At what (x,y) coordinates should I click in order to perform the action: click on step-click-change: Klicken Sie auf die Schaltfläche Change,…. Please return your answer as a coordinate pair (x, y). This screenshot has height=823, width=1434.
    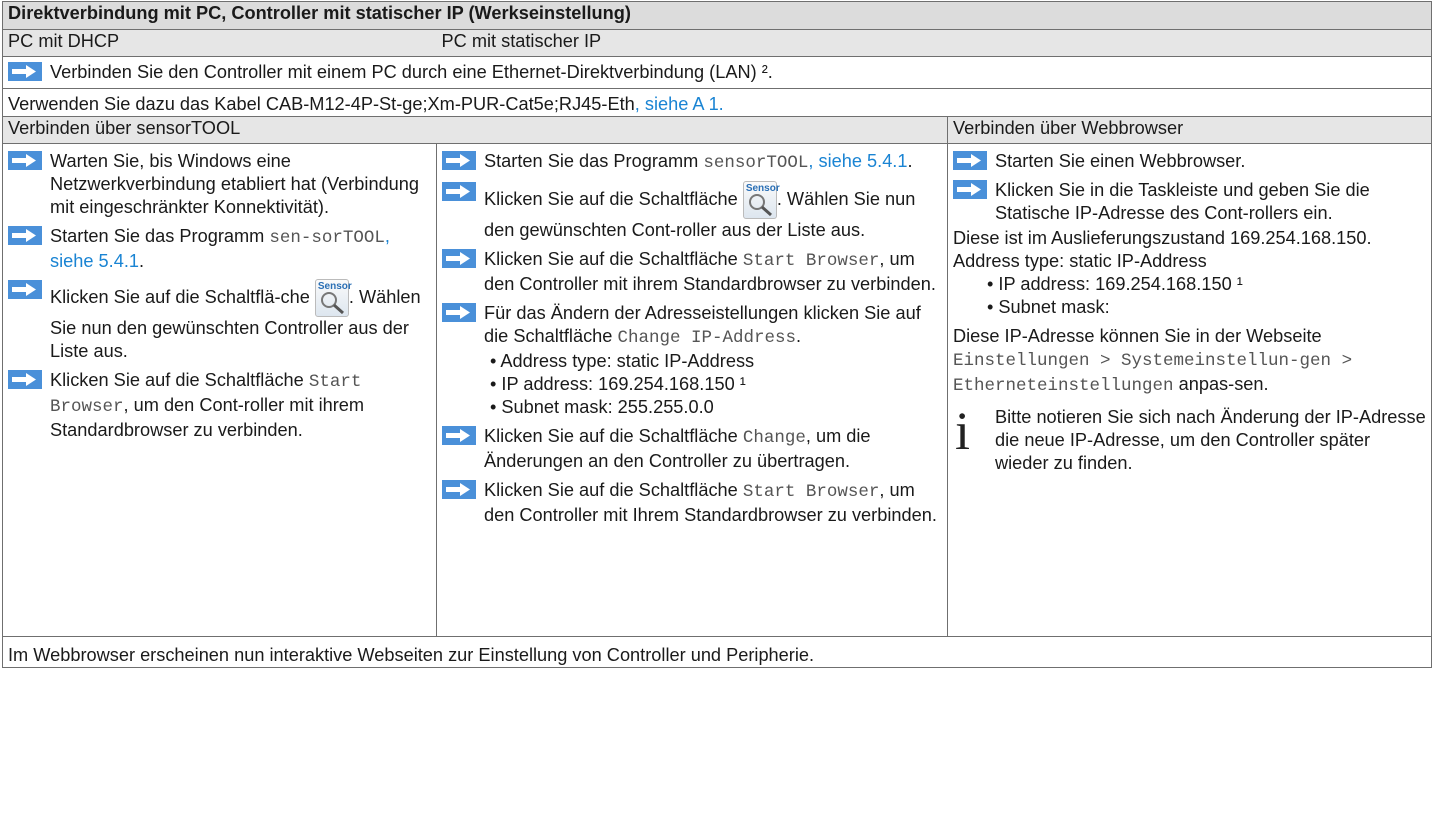
    Looking at the image, I should click on (692, 449).